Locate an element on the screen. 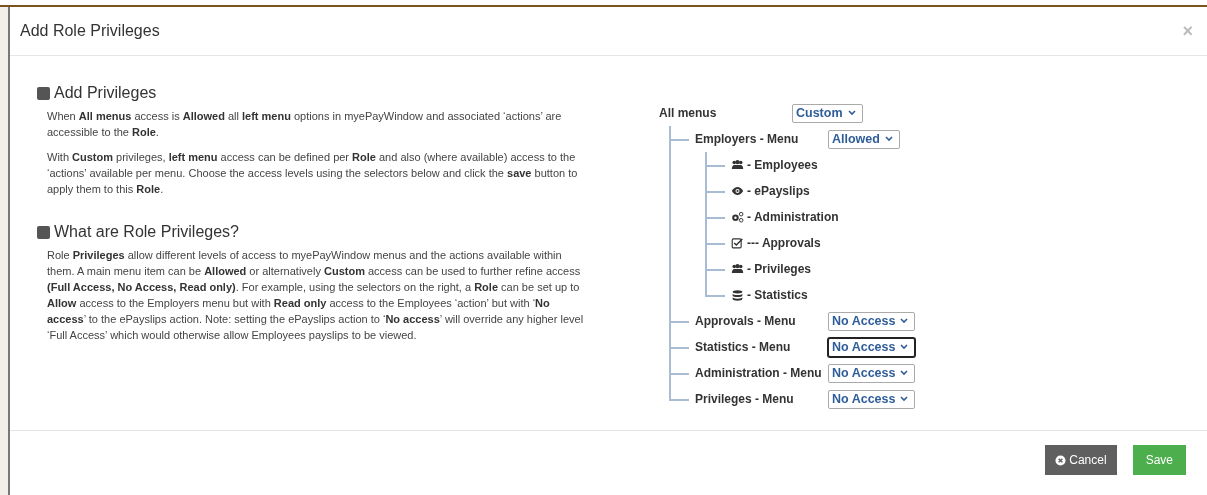 The height and width of the screenshot is (495, 1207). database-icon is located at coordinates (737, 295).